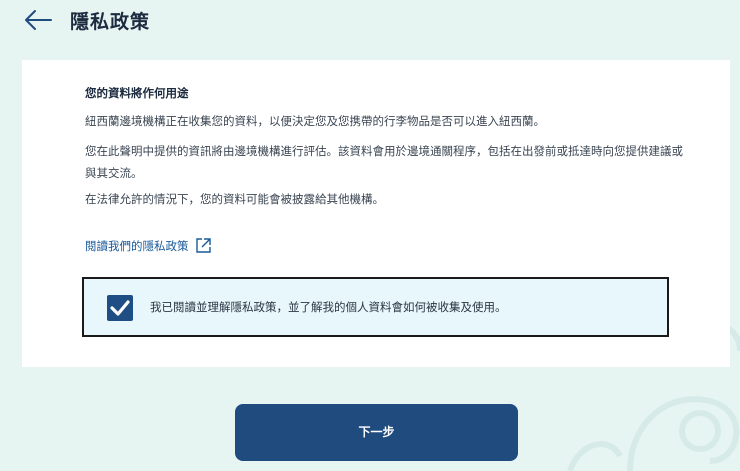 The image size is (740, 471). I want to click on privacy-policy-link-label: 閱讀我們的隱私政策, so click(137, 245).